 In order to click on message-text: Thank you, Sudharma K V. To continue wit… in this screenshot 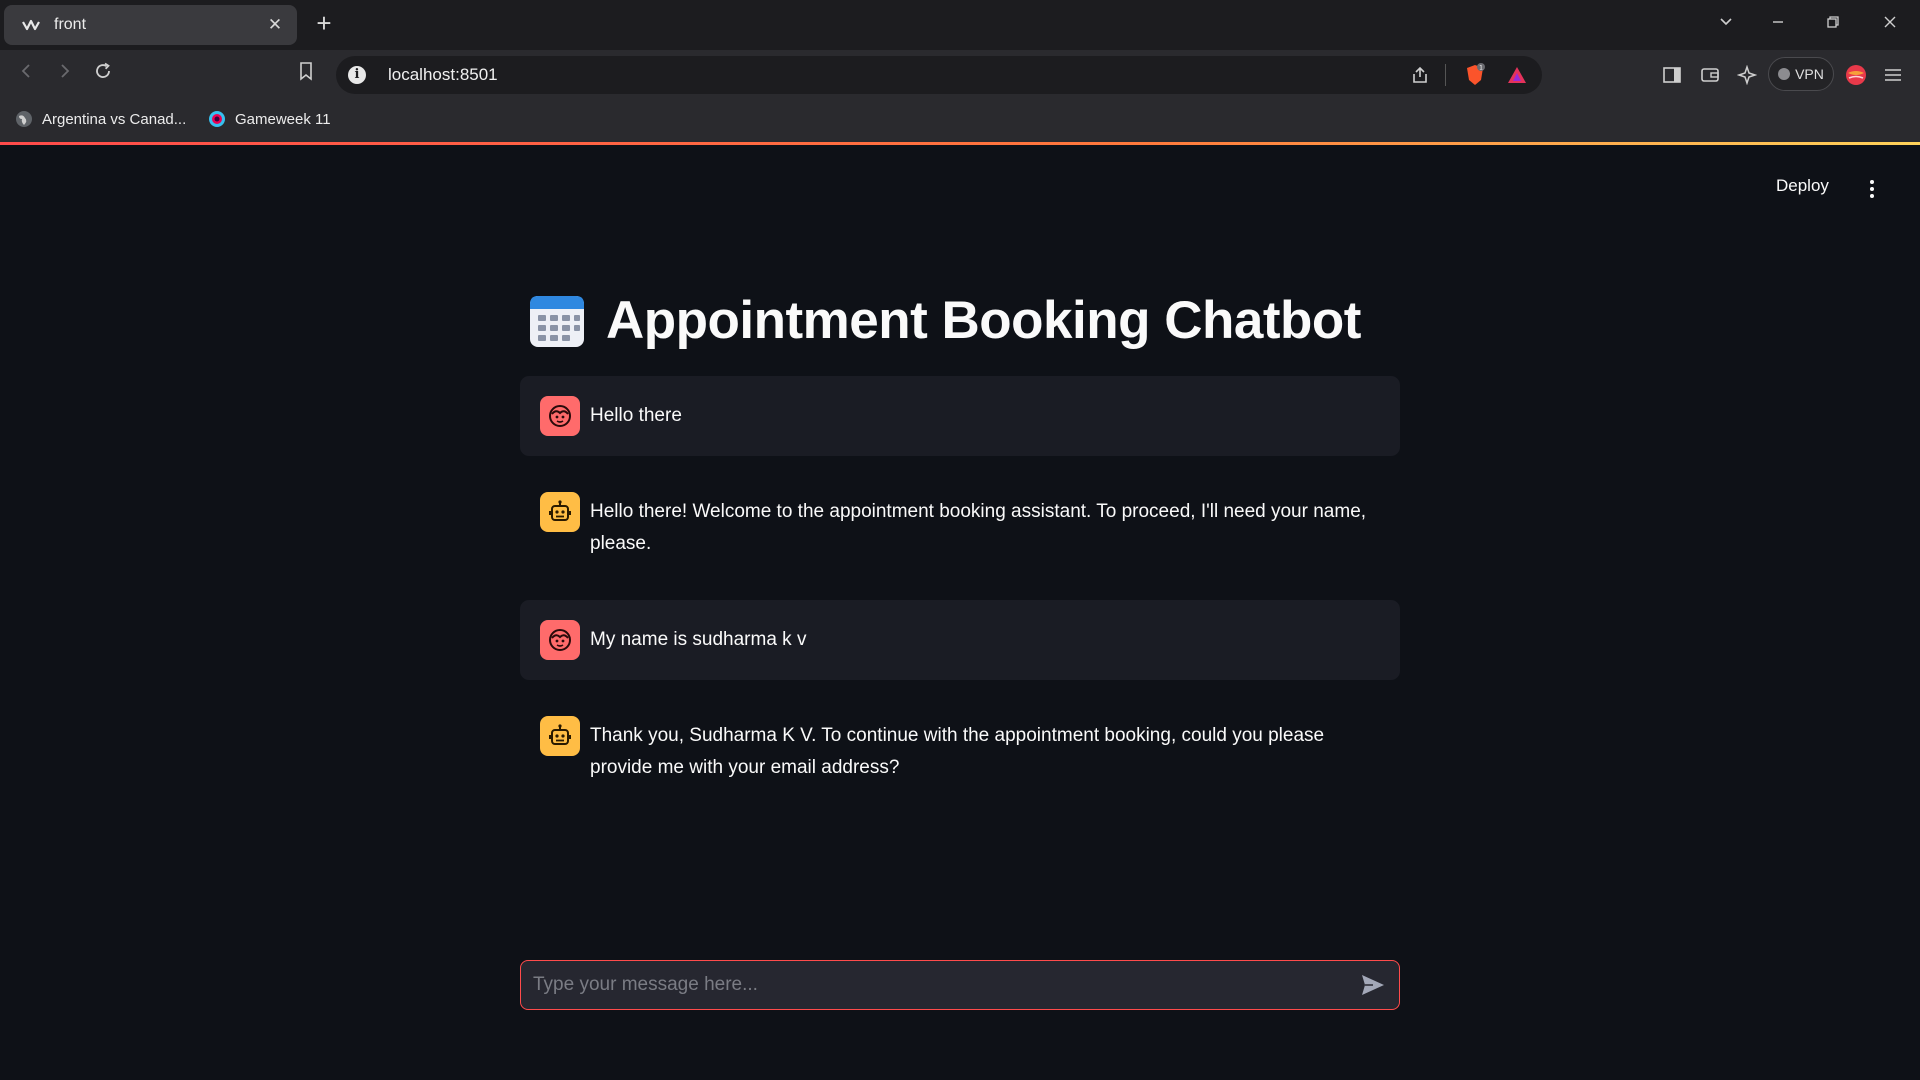, I will do `click(957, 751)`.